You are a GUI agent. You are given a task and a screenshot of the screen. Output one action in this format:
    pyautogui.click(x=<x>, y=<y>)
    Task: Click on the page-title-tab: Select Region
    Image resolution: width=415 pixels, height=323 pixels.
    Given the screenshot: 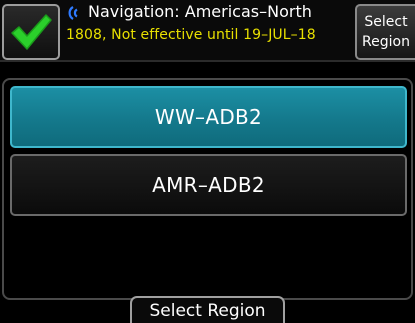 What is the action you would take?
    pyautogui.click(x=207, y=309)
    